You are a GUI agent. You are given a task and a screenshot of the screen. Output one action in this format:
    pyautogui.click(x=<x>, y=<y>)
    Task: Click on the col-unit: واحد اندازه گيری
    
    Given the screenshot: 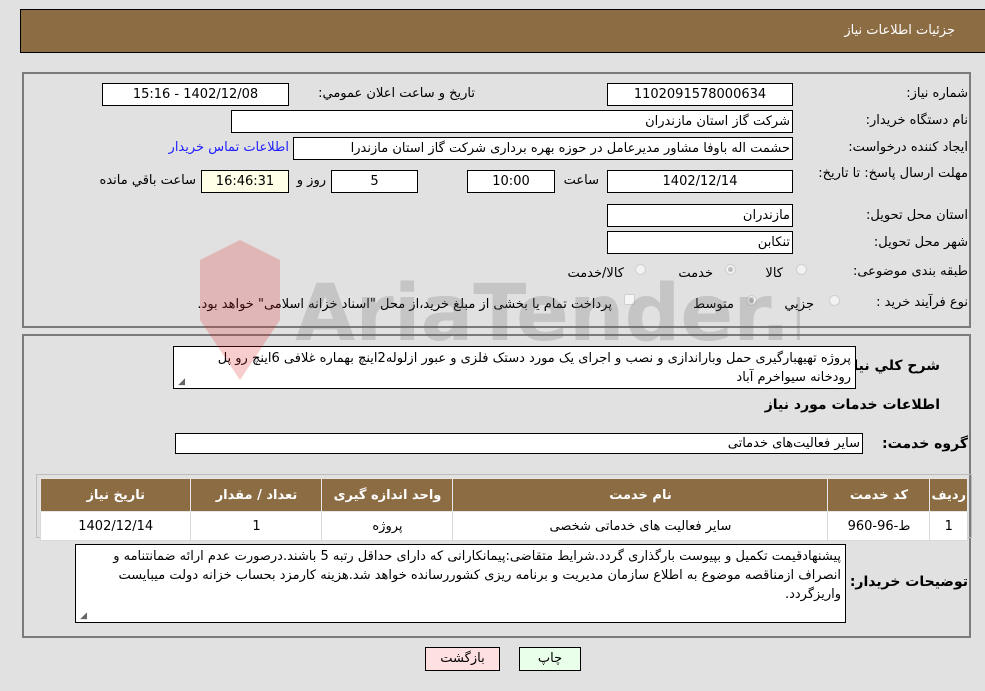 What is the action you would take?
    pyautogui.click(x=387, y=495)
    